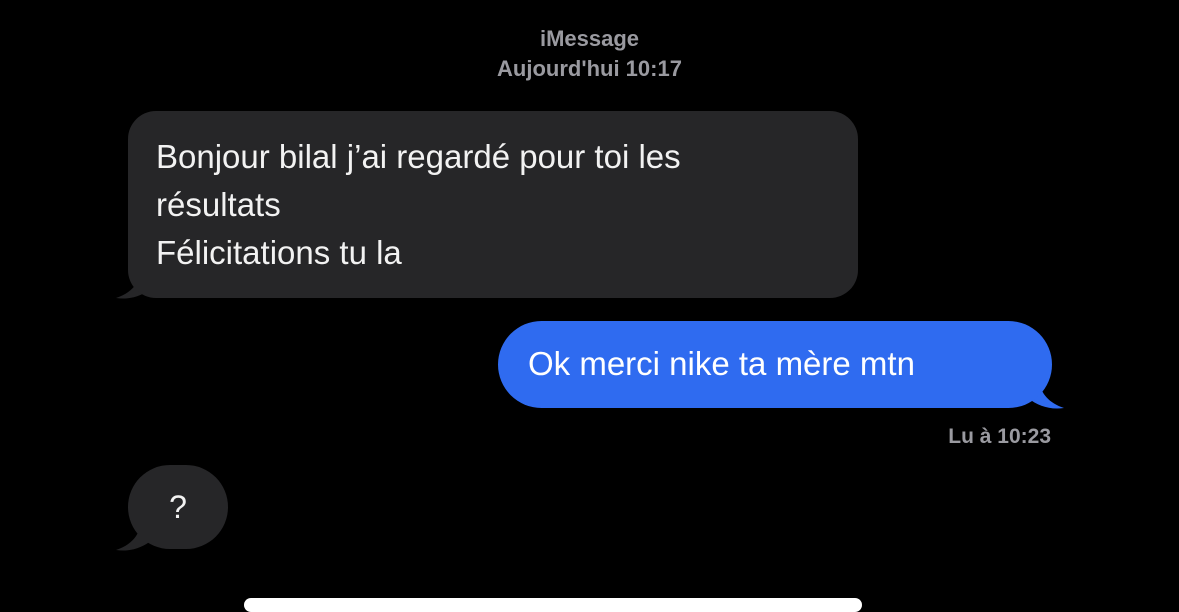 The image size is (1179, 612). I want to click on message-bubble-incoming: ?, so click(178, 507).